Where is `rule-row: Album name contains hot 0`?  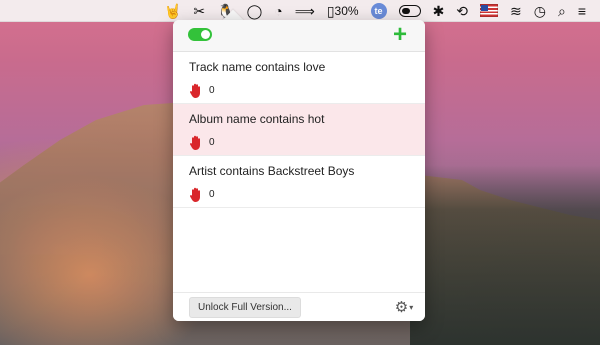
rule-row: Album name contains hot 0 is located at coordinates (299, 130).